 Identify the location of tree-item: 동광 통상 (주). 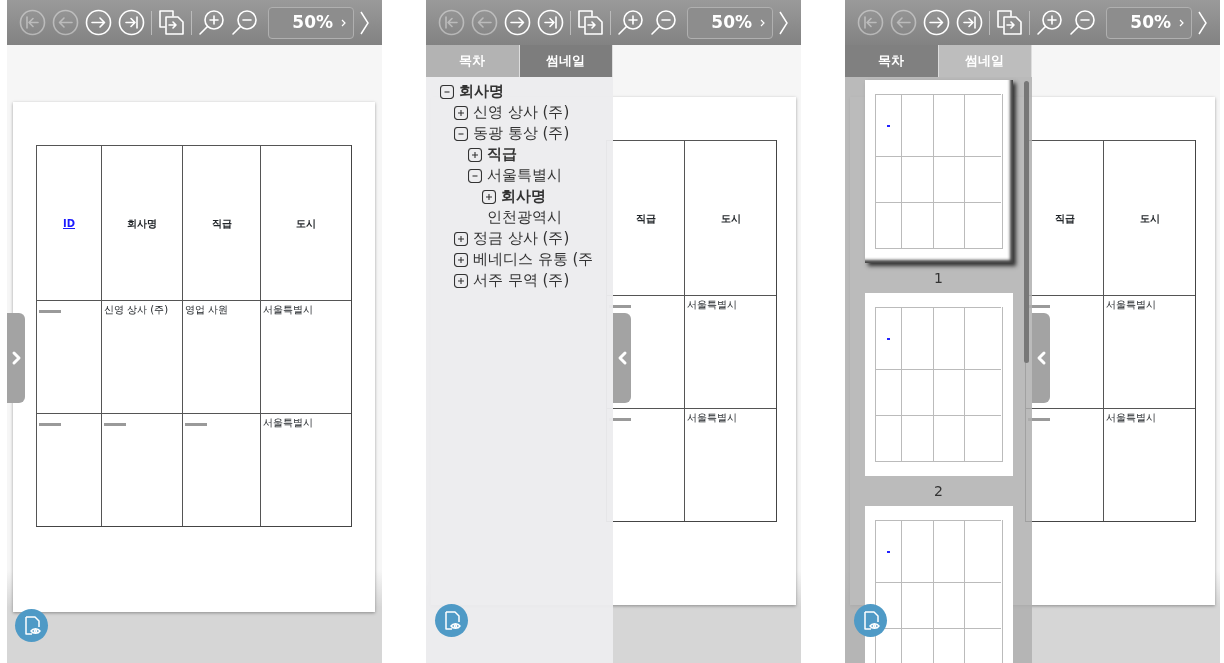
(521, 133).